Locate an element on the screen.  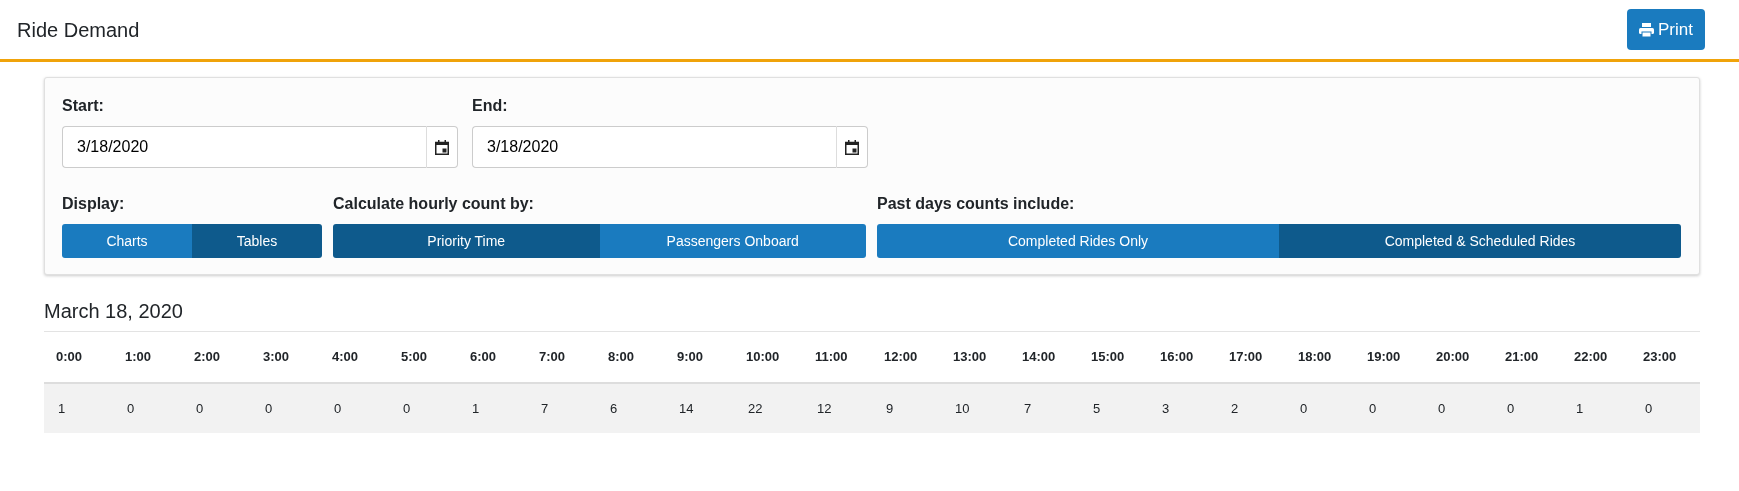
toggle-option: Priority Time is located at coordinates (466, 241).